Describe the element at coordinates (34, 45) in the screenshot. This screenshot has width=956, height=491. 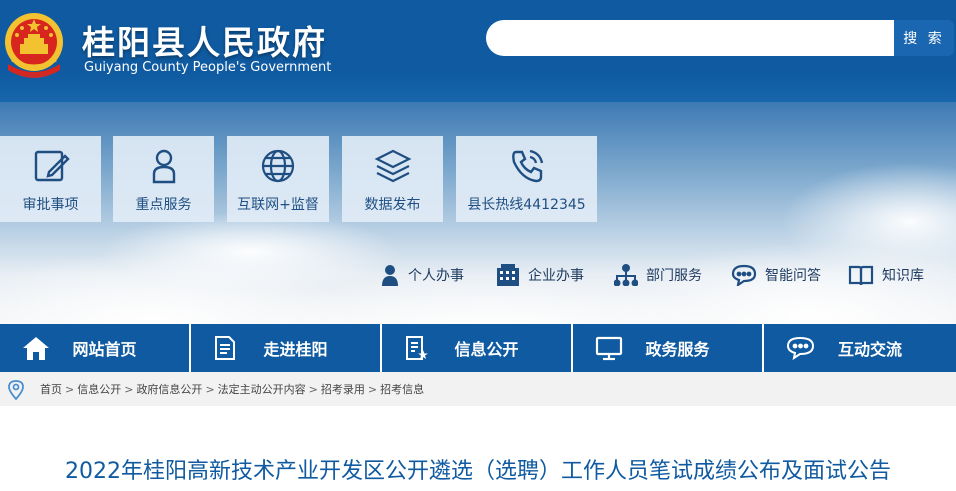
I see `national-emblem-logo` at that location.